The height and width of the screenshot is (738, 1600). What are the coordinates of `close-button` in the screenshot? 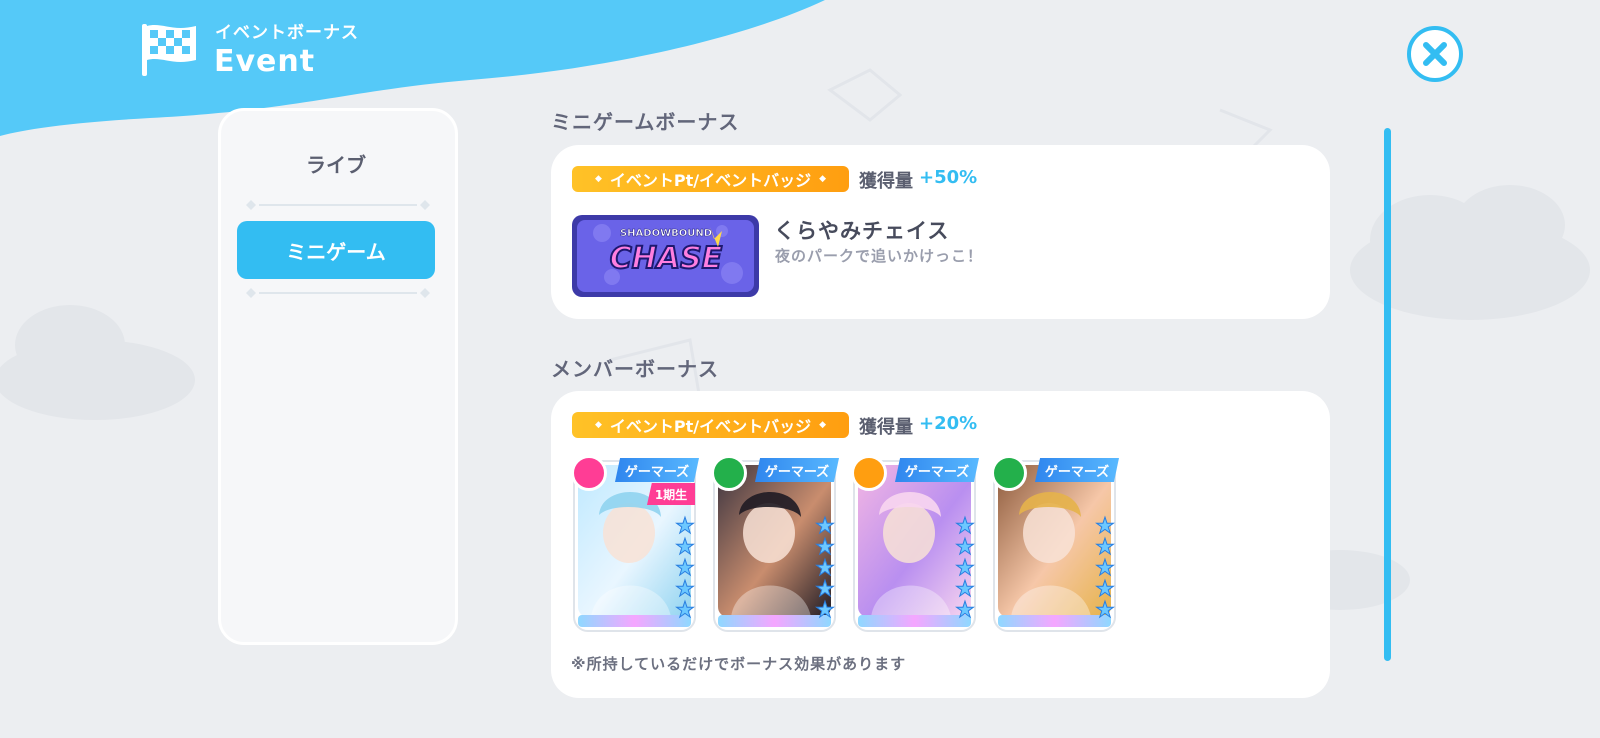 It's located at (1435, 54).